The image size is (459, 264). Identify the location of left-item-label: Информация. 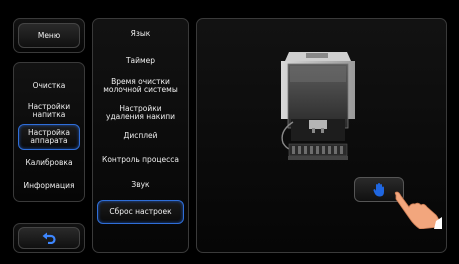
(49, 185).